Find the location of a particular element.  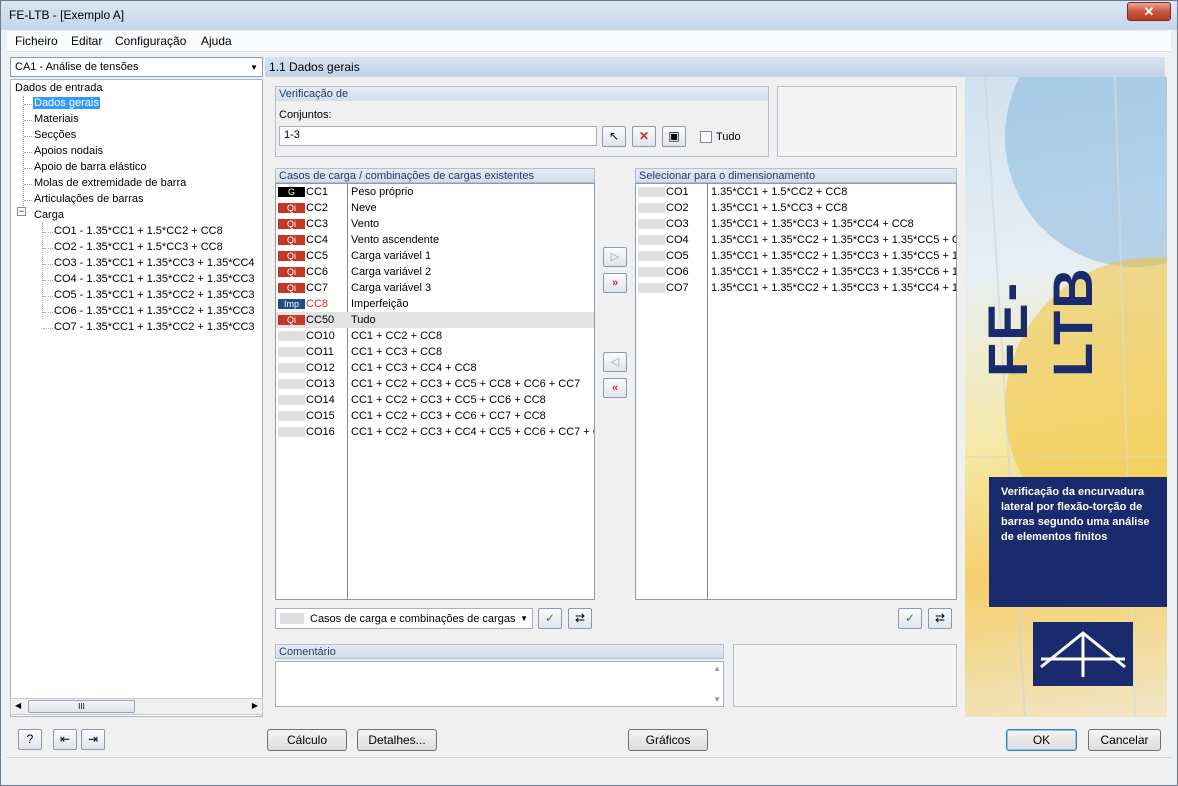

load-code: CC8 is located at coordinates (317, 304).